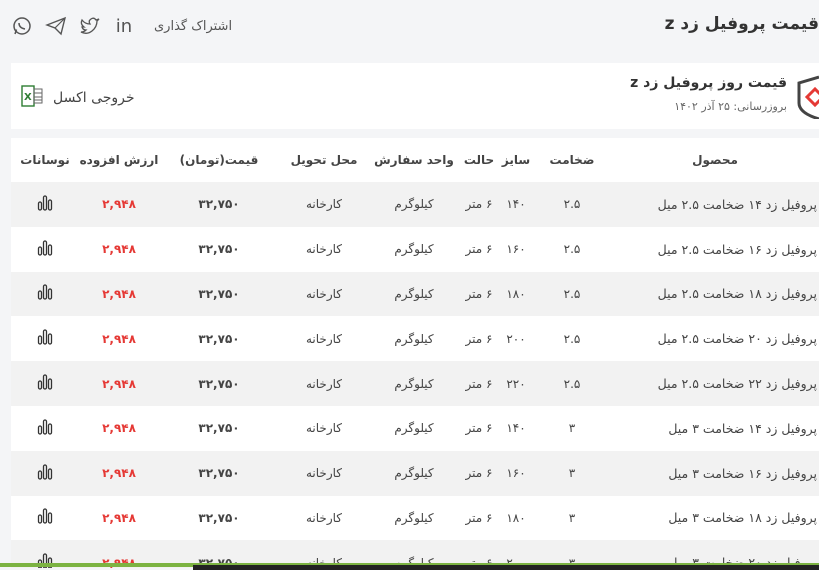 The image size is (819, 570). Describe the element at coordinates (219, 160) in the screenshot. I see `header-price: قیمت(تومان)` at that location.